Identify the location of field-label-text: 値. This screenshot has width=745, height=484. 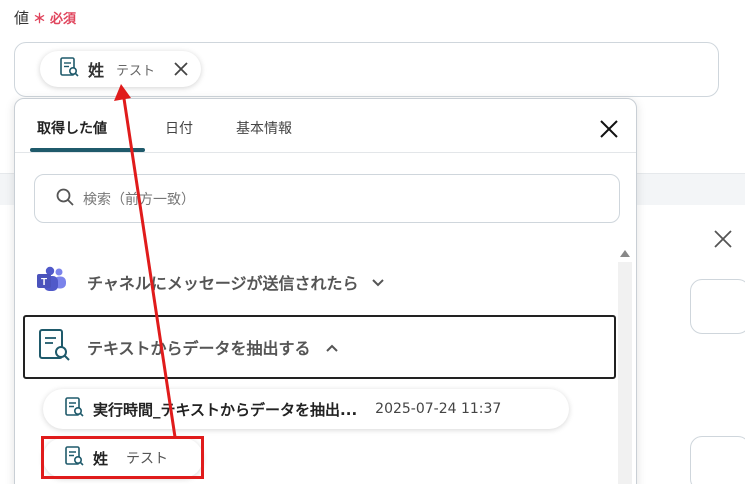
(22, 18).